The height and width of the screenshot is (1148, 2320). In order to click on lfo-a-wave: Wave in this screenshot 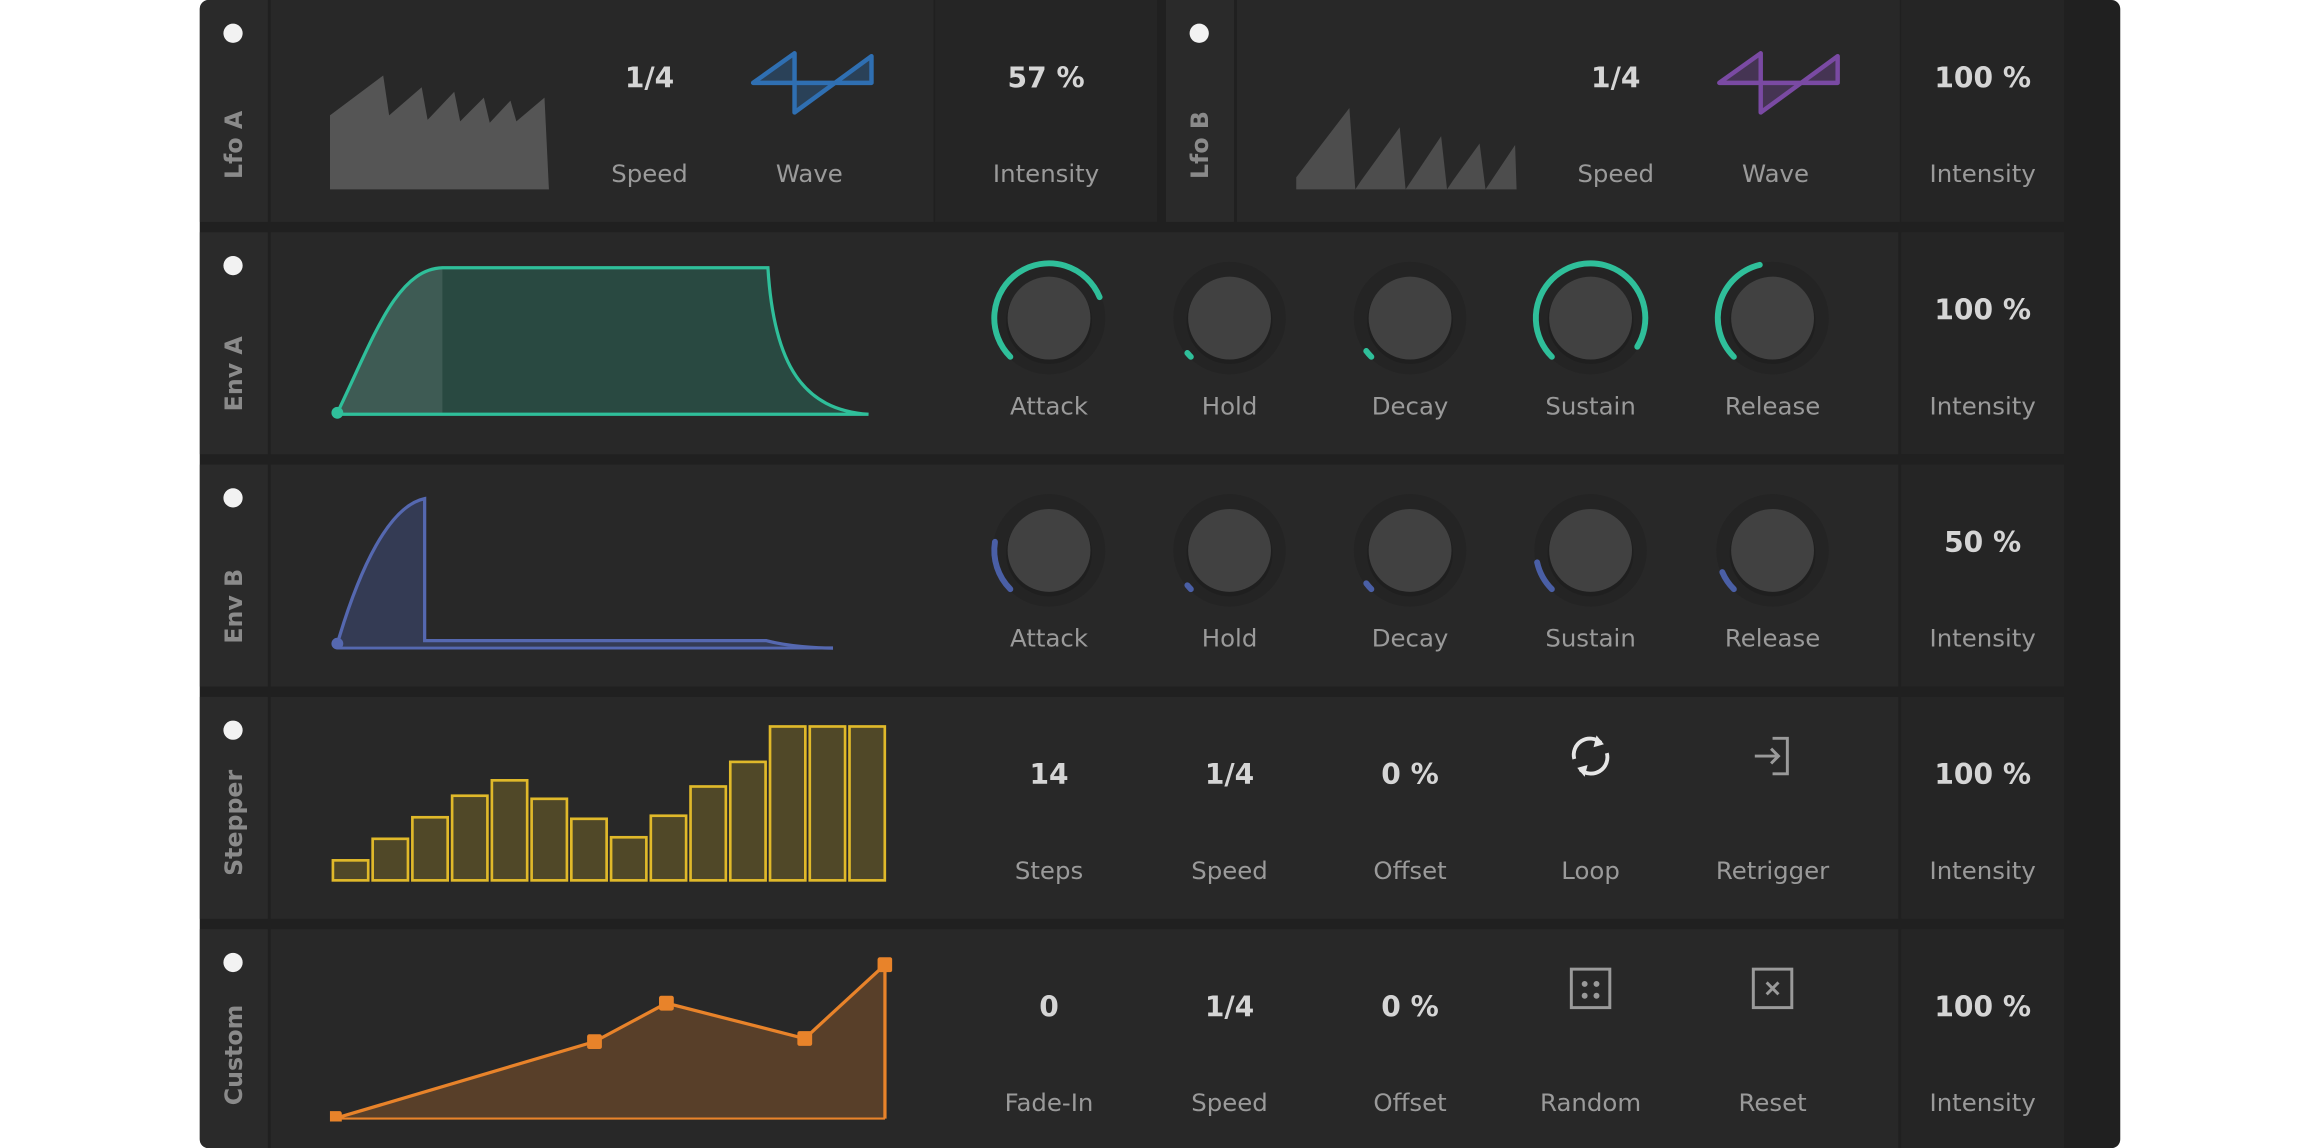, I will do `click(809, 111)`.